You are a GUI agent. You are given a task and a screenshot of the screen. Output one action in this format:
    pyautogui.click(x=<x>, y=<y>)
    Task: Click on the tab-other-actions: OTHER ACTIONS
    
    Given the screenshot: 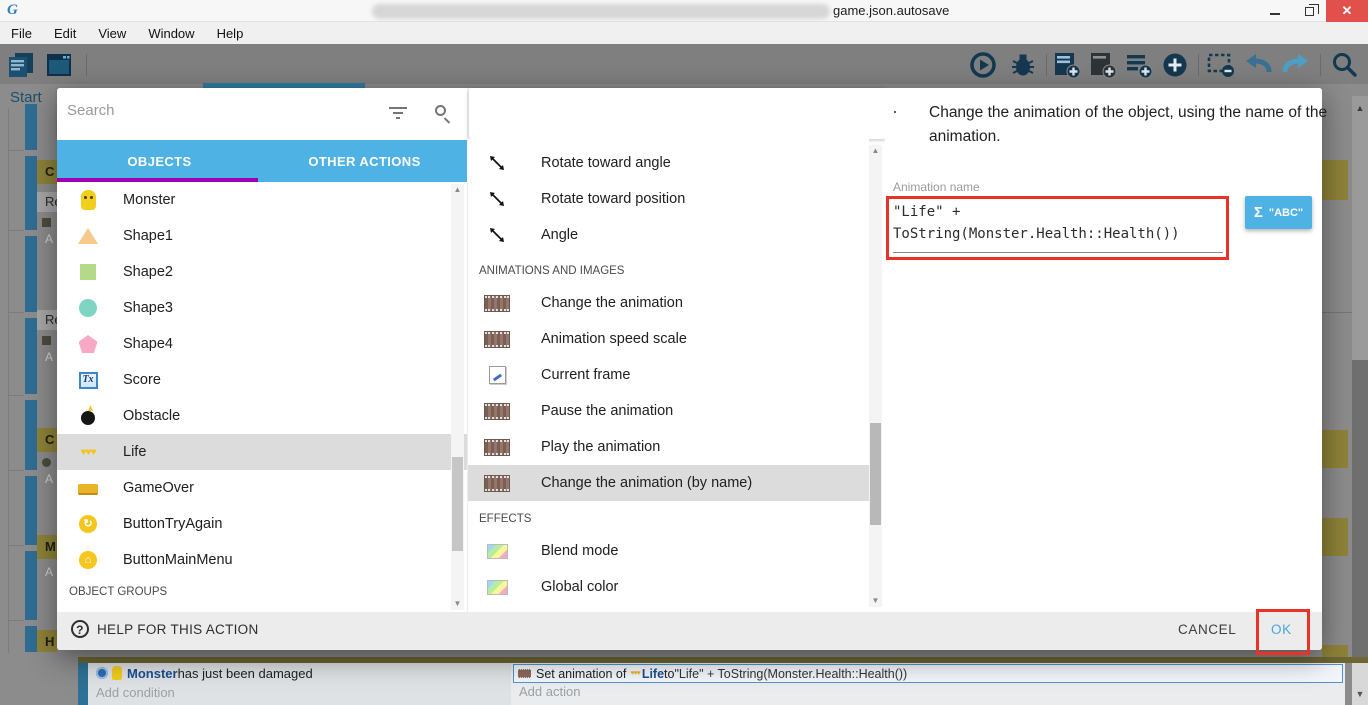 What is the action you would take?
    pyautogui.click(x=364, y=161)
    